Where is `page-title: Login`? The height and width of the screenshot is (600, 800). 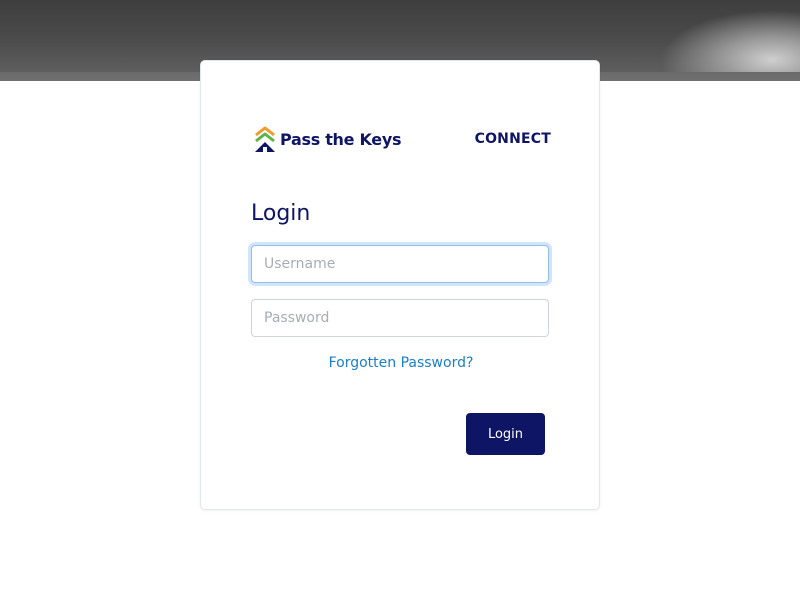
page-title: Login is located at coordinates (281, 213).